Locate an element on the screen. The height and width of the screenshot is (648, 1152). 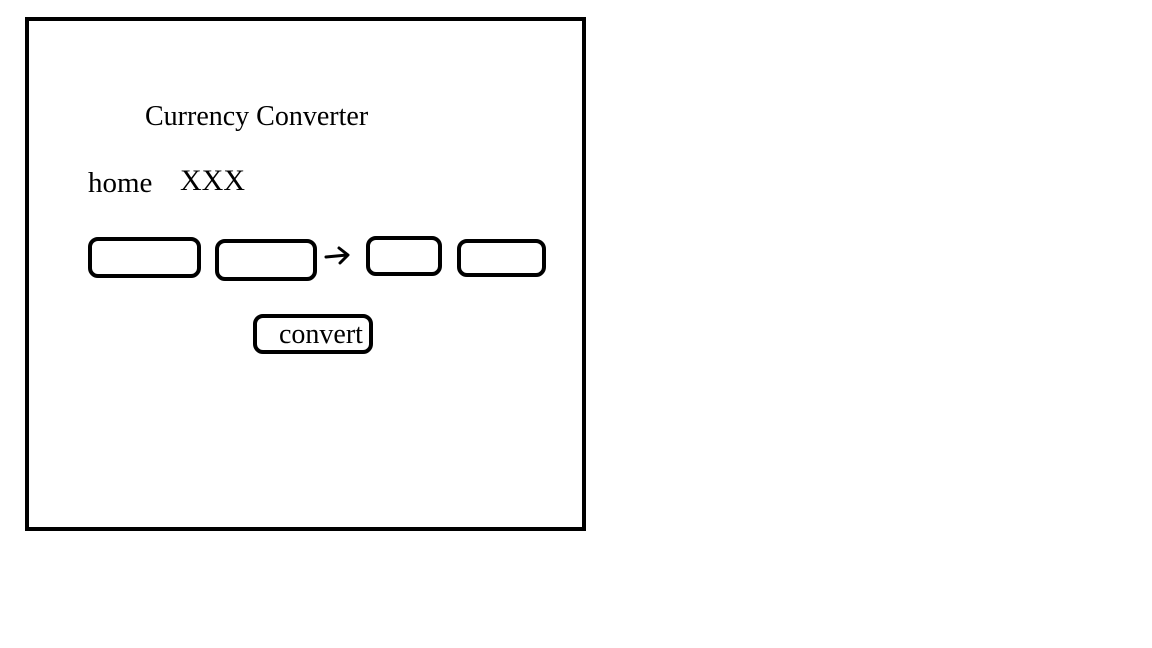
nav-link-xxx: XXX is located at coordinates (212, 181).